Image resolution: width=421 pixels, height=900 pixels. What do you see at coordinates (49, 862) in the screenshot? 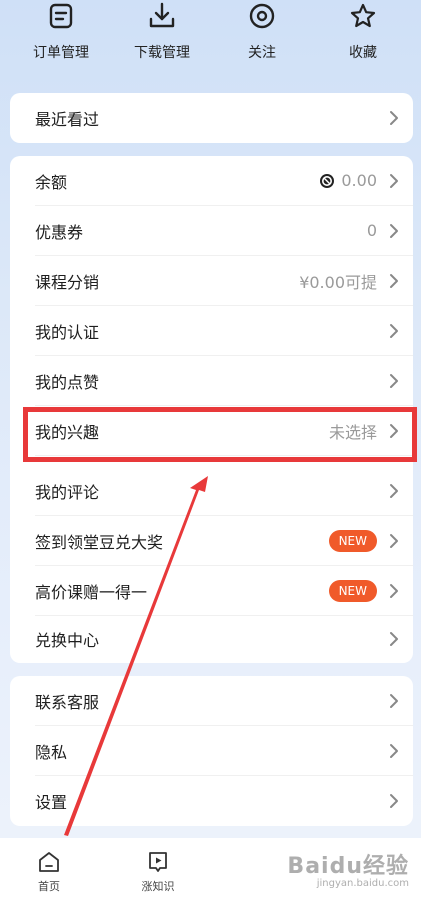
I see `home-icon` at bounding box center [49, 862].